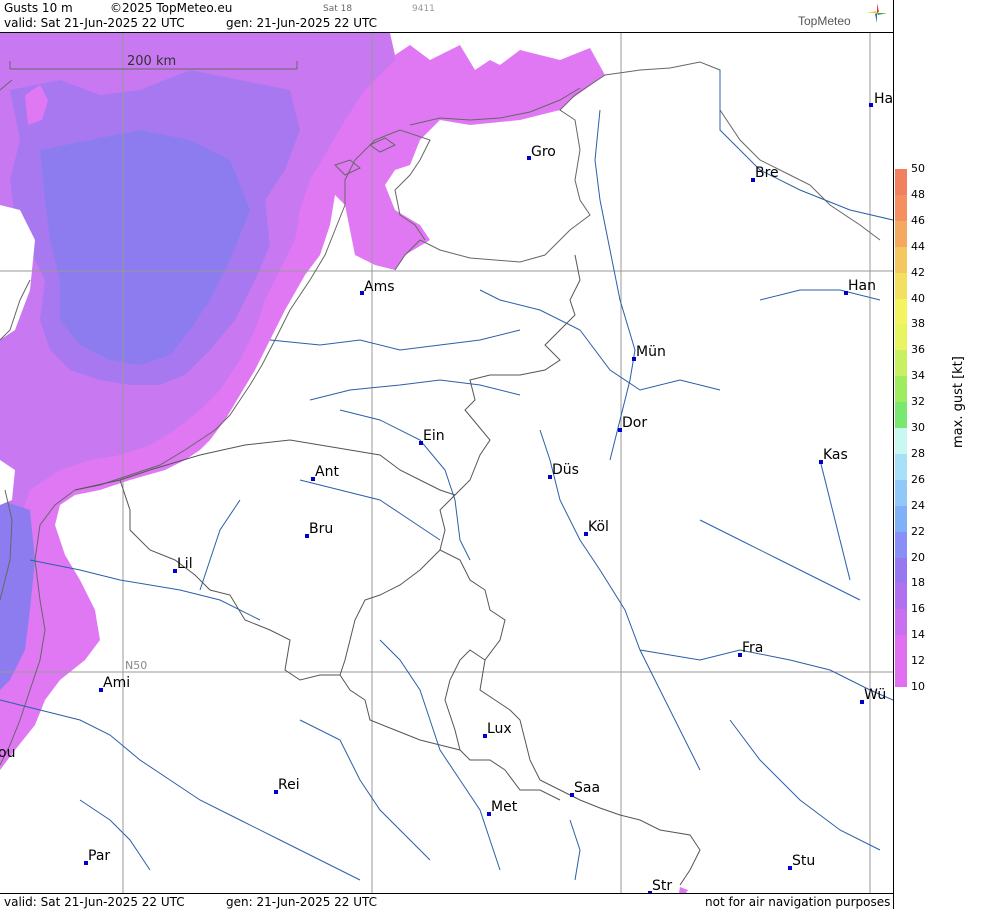  What do you see at coordinates (918, 583) in the screenshot?
I see `legend-tick-label: 18` at bounding box center [918, 583].